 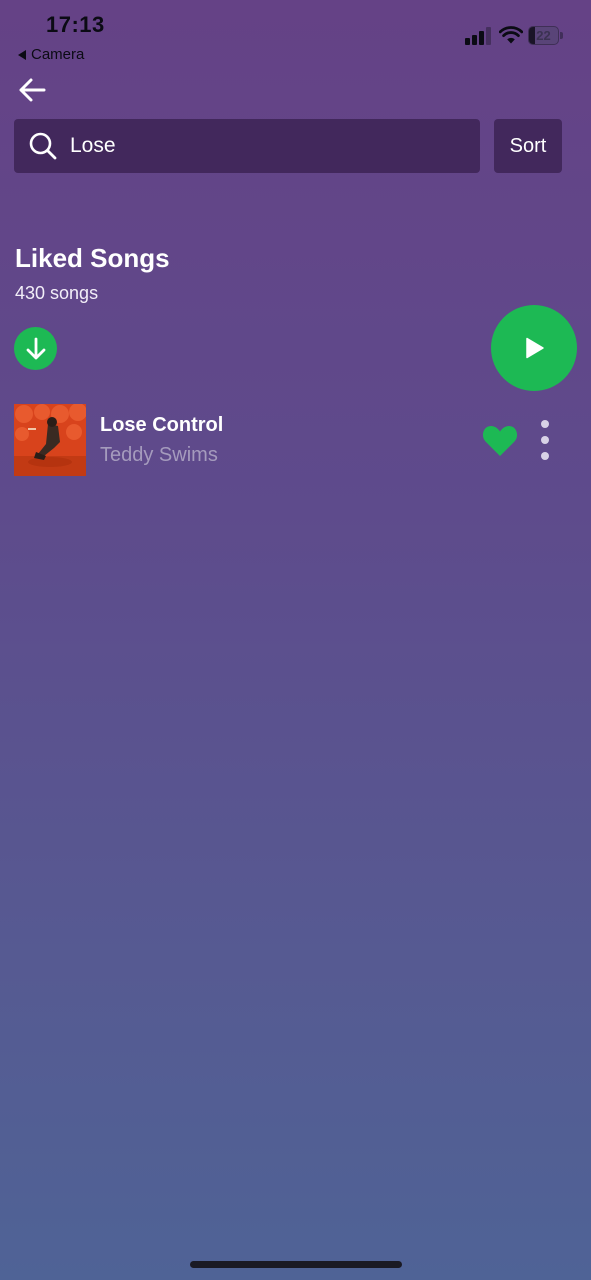 I want to click on download-button, so click(x=35, y=348).